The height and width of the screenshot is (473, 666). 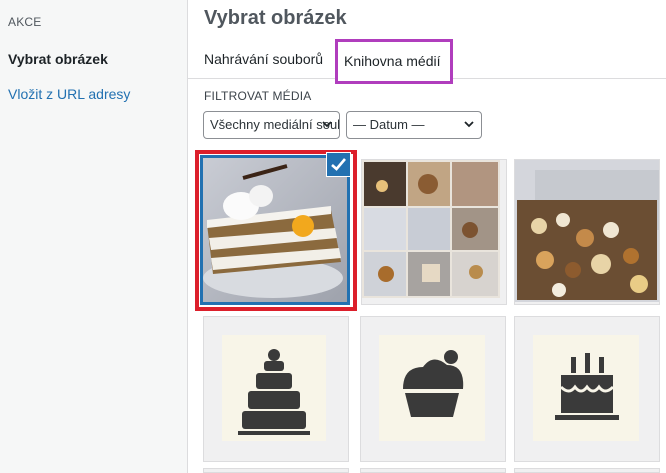 I want to click on date-select: — Datum —, so click(x=414, y=125).